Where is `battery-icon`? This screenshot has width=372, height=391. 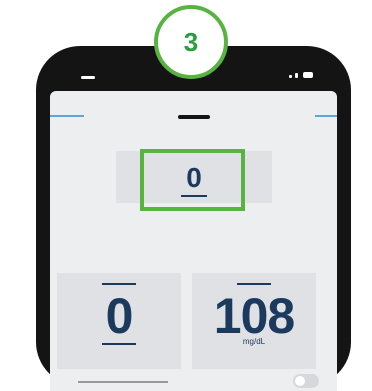 battery-icon is located at coordinates (308, 75).